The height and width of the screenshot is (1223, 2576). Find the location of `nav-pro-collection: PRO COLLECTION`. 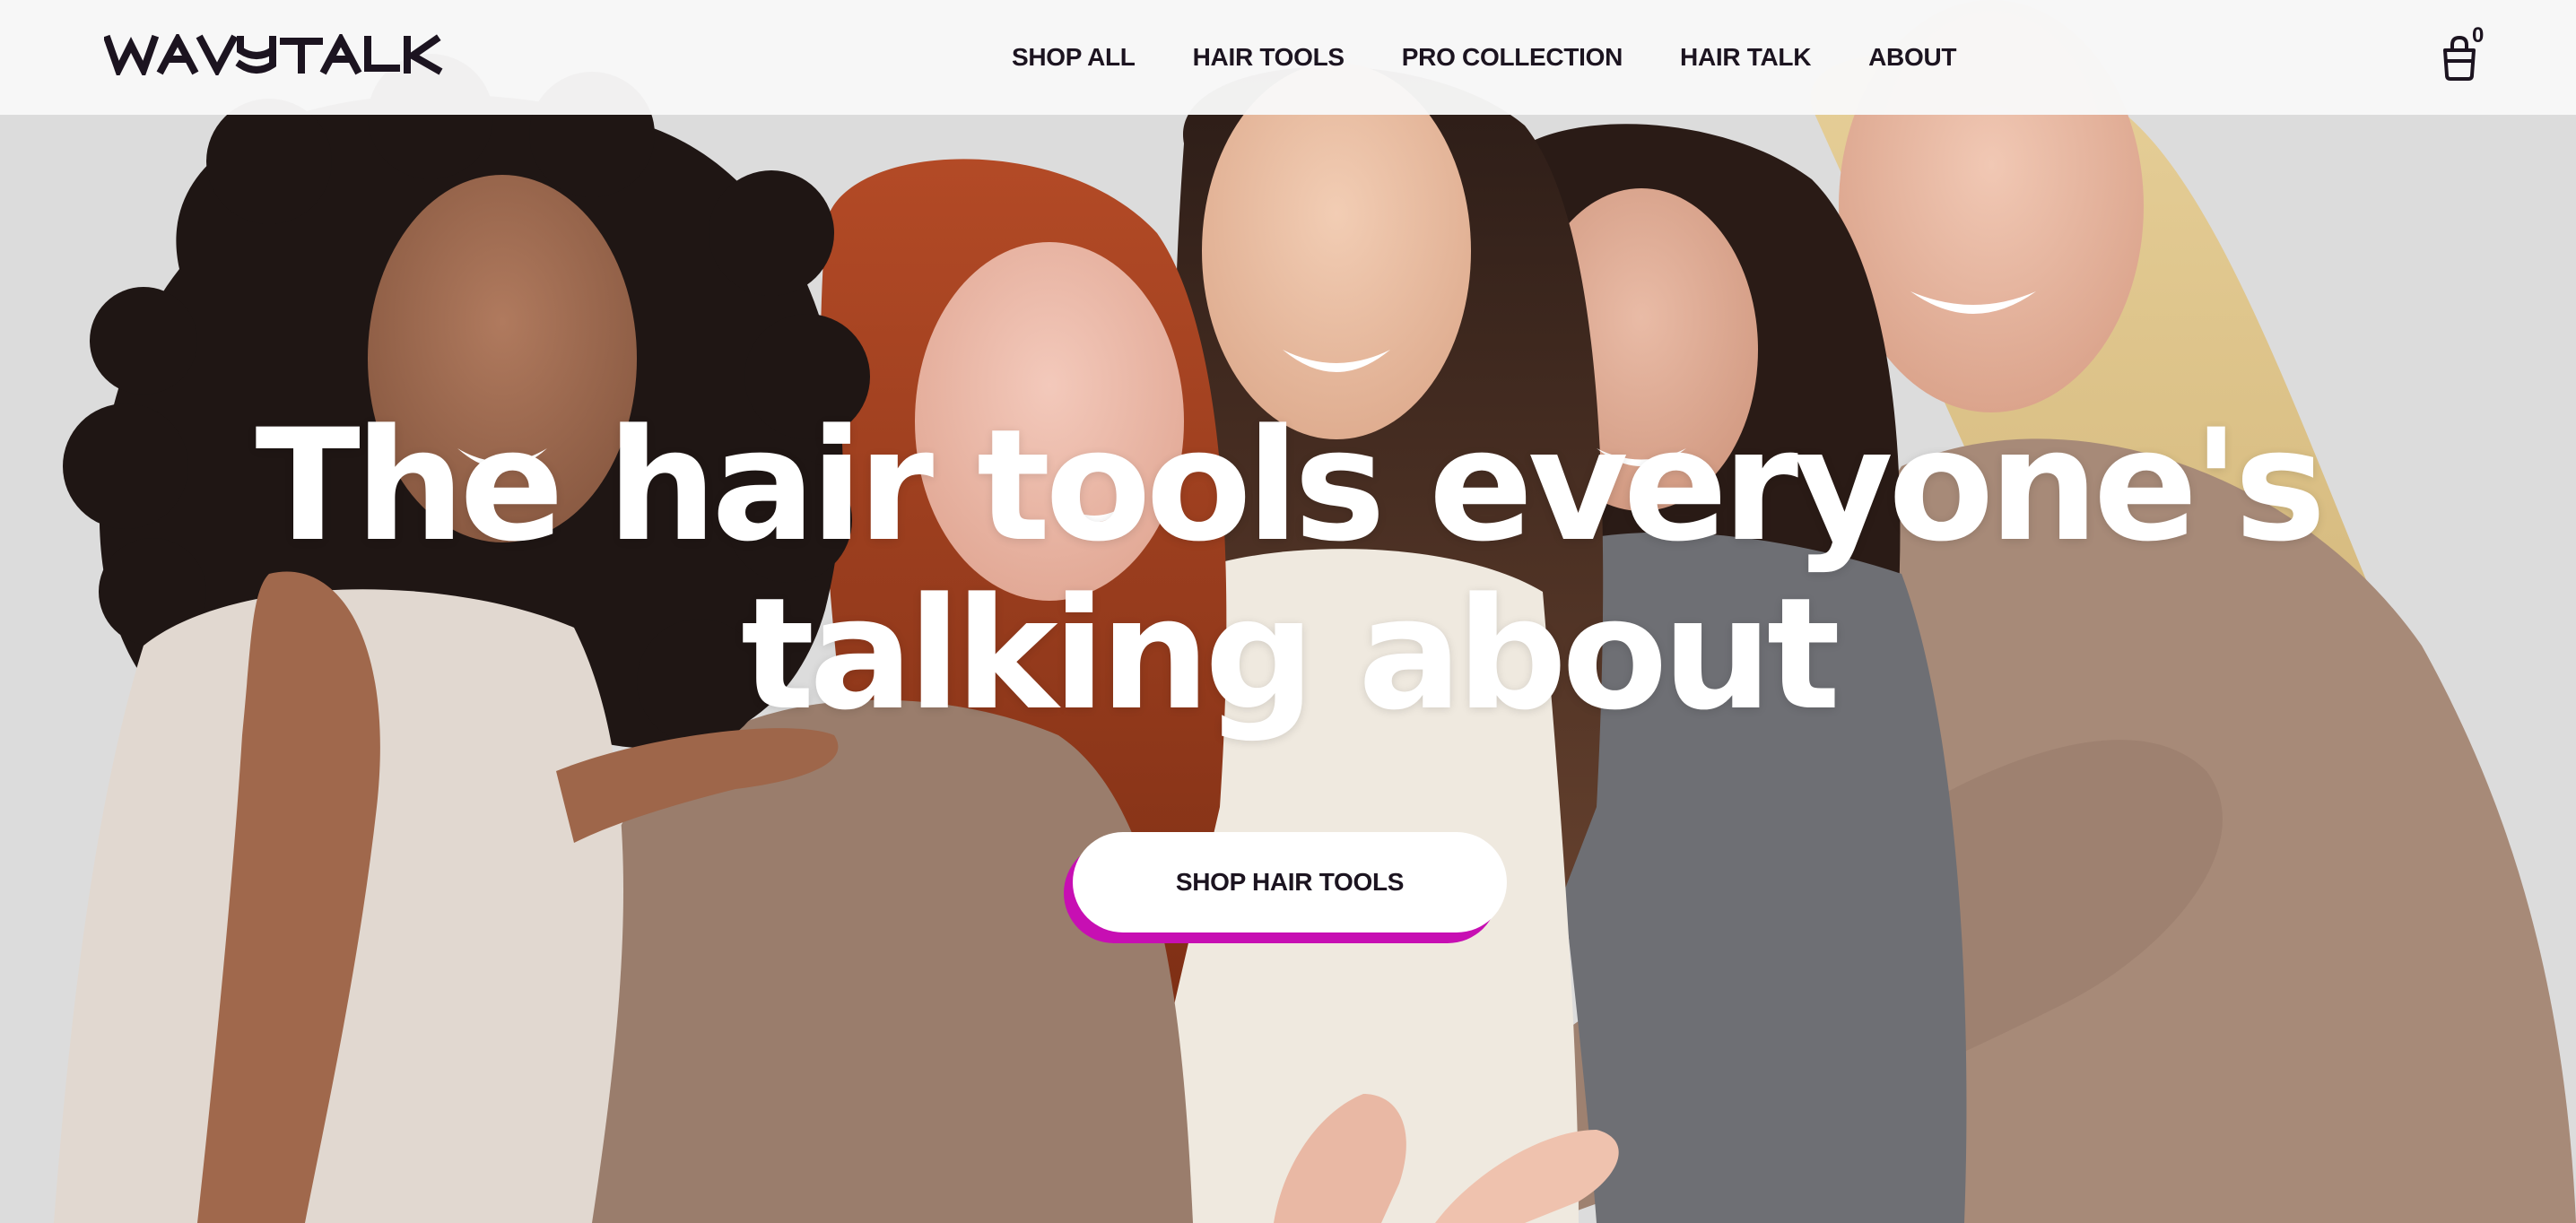

nav-pro-collection: PRO COLLECTION is located at coordinates (1512, 57).